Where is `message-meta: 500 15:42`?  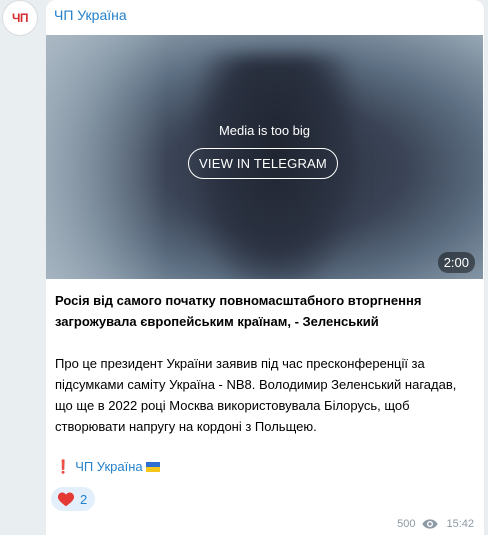
message-meta: 500 15:42 is located at coordinates (435, 524).